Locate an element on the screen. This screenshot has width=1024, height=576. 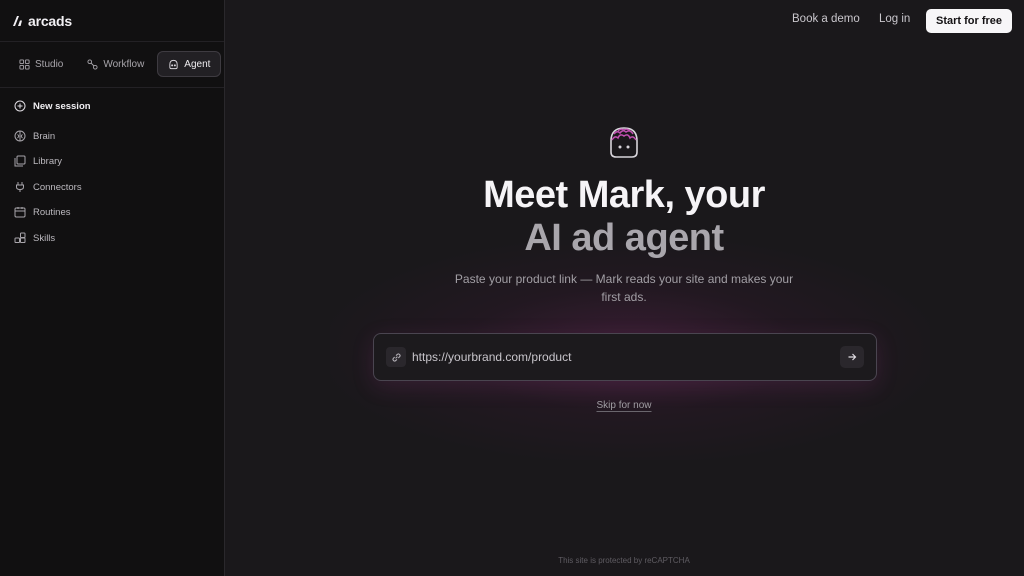
link-icon is located at coordinates (396, 357).